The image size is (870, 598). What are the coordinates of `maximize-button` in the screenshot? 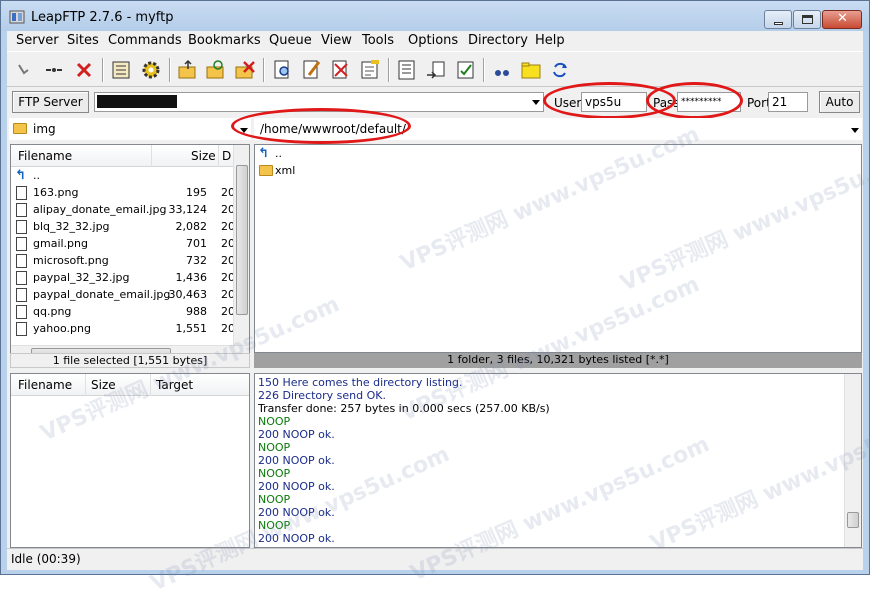 It's located at (807, 19).